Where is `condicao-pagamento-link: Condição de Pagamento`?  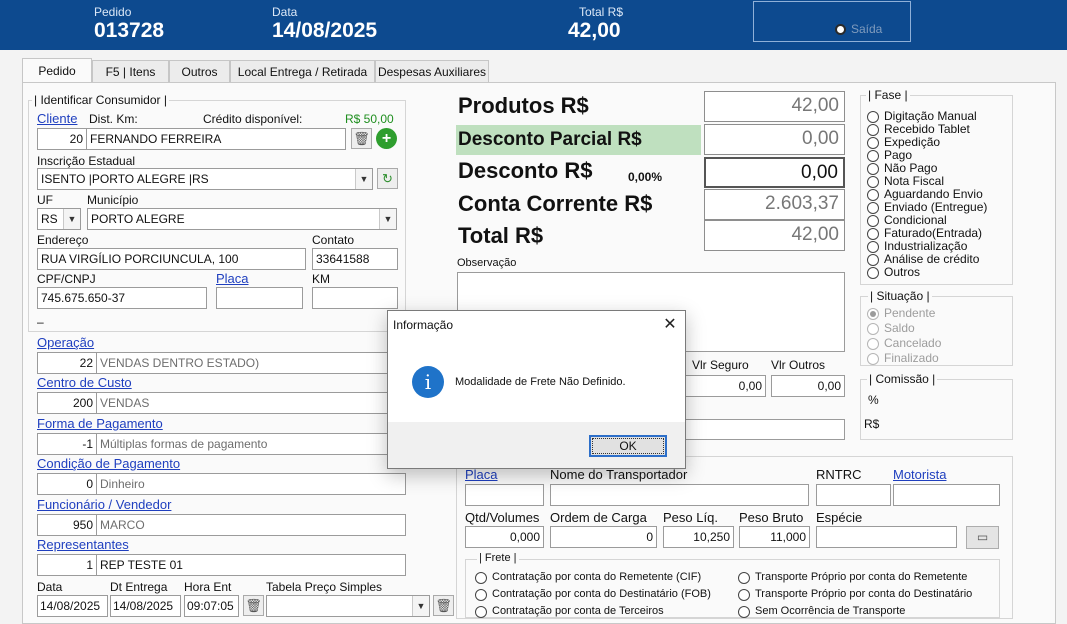 condicao-pagamento-link: Condição de Pagamento is located at coordinates (108, 463).